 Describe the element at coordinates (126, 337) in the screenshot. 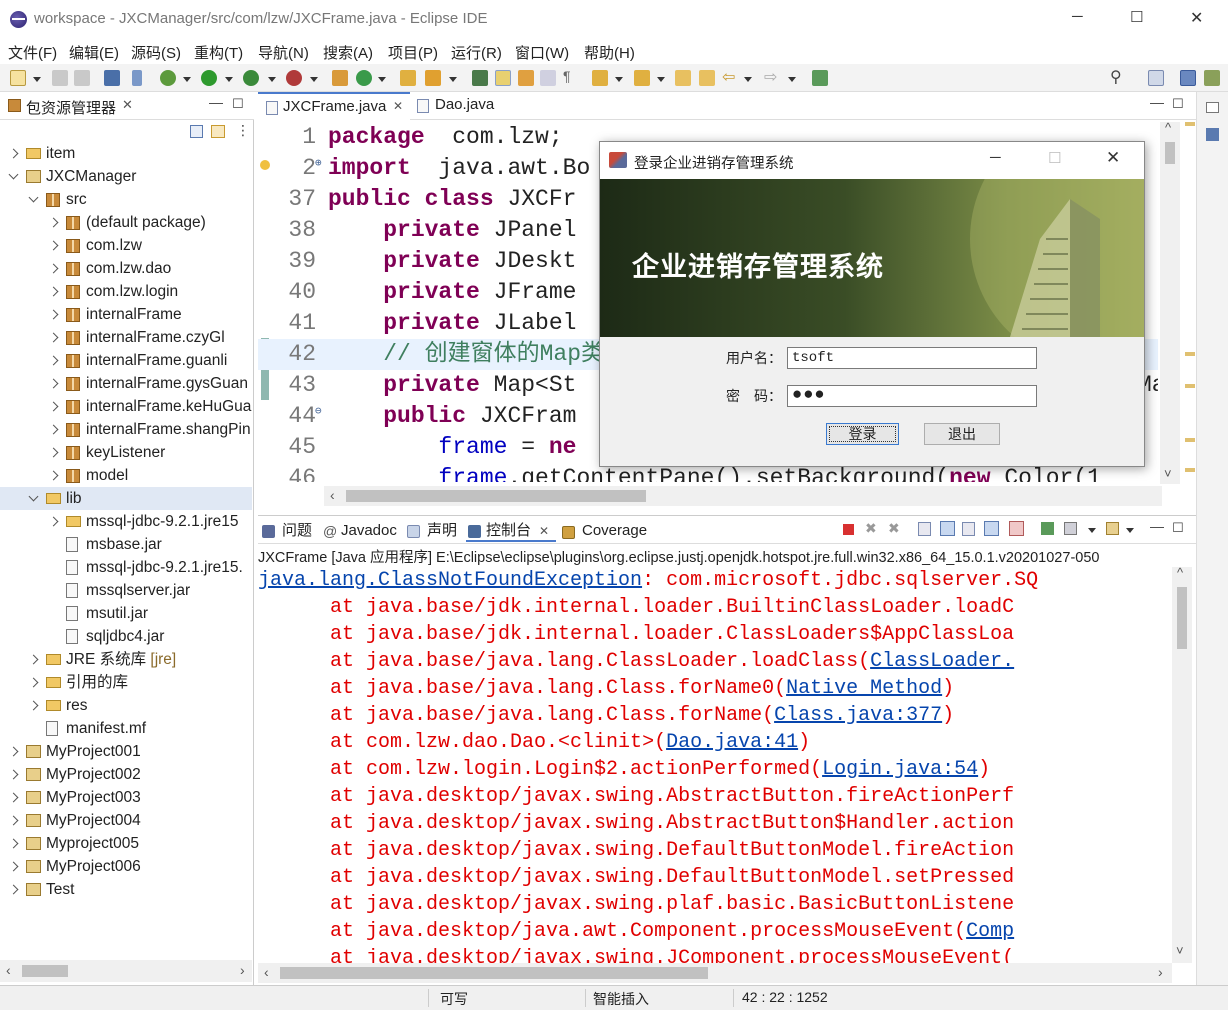

I see `tree-item: internalFrame.czyGl` at that location.